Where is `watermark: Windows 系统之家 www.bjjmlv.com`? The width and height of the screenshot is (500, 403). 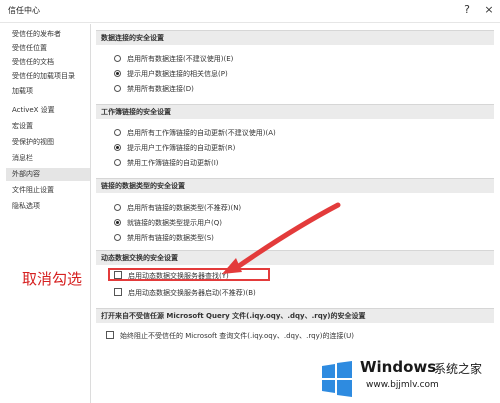 watermark: Windows 系统之家 www.bjjmlv.com is located at coordinates (408, 379).